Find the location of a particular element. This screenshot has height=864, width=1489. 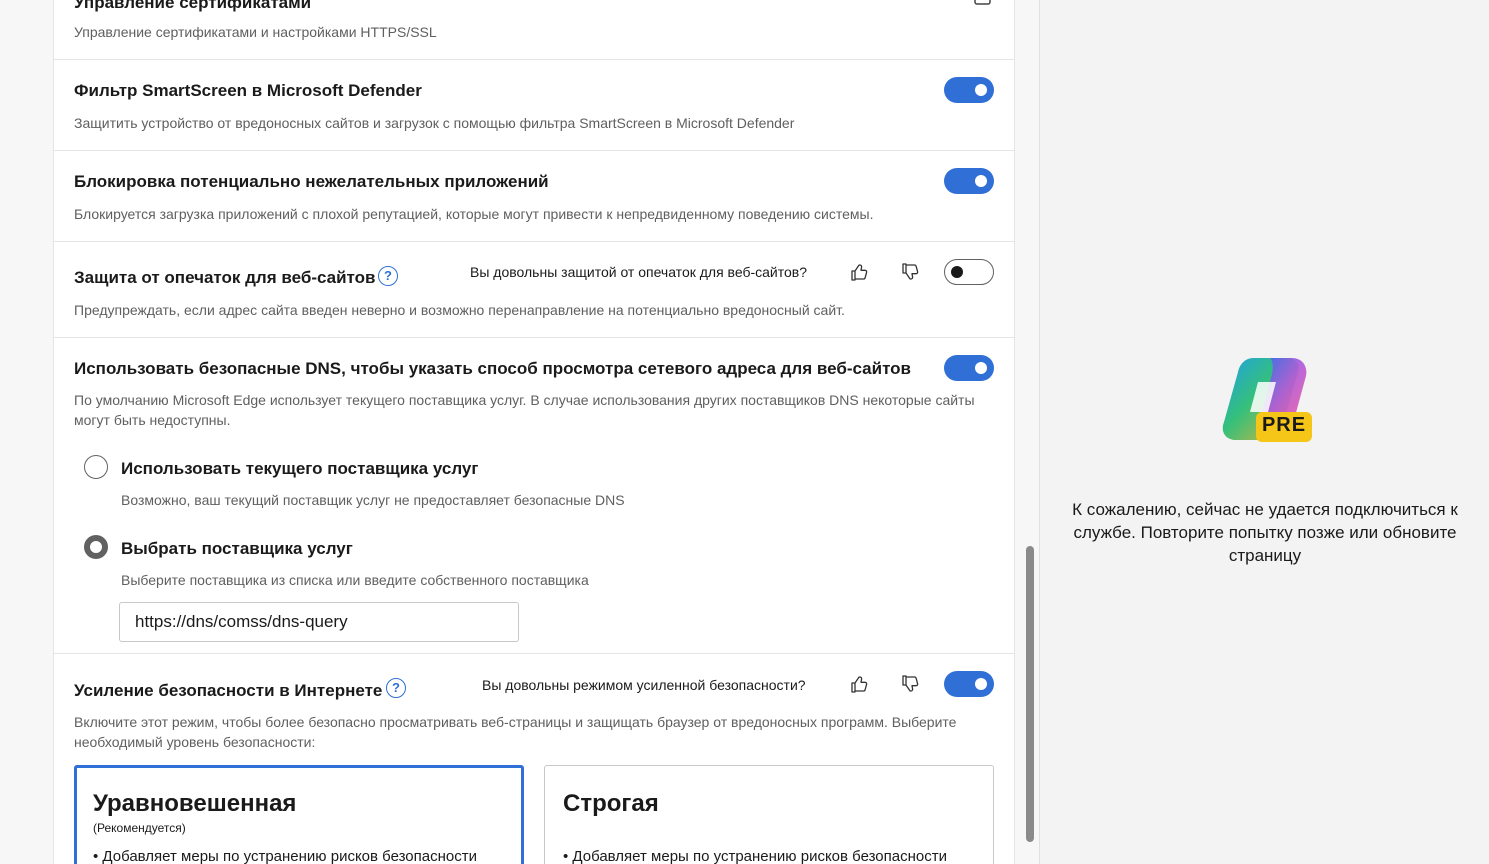

dns-provider-input is located at coordinates (319, 622).